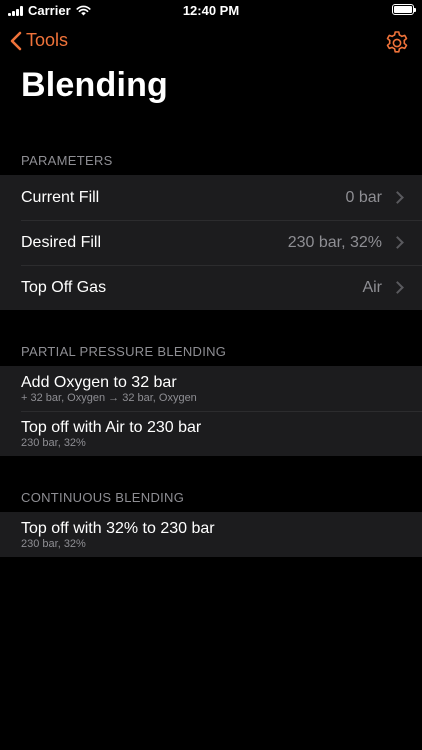  I want to click on back-button: Tools, so click(39, 40).